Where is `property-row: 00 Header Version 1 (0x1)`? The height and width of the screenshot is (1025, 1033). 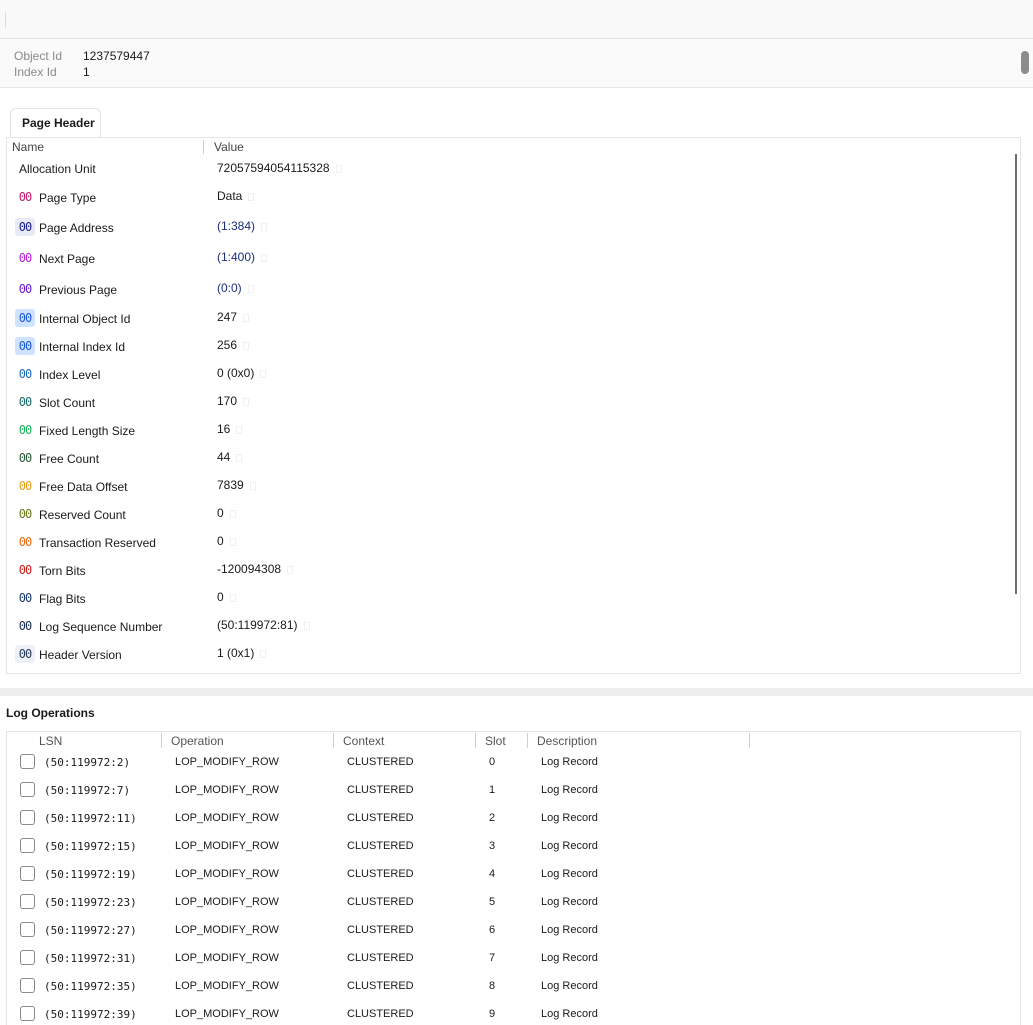
property-row: 00 Header Version 1 (0x1) is located at coordinates (507, 656).